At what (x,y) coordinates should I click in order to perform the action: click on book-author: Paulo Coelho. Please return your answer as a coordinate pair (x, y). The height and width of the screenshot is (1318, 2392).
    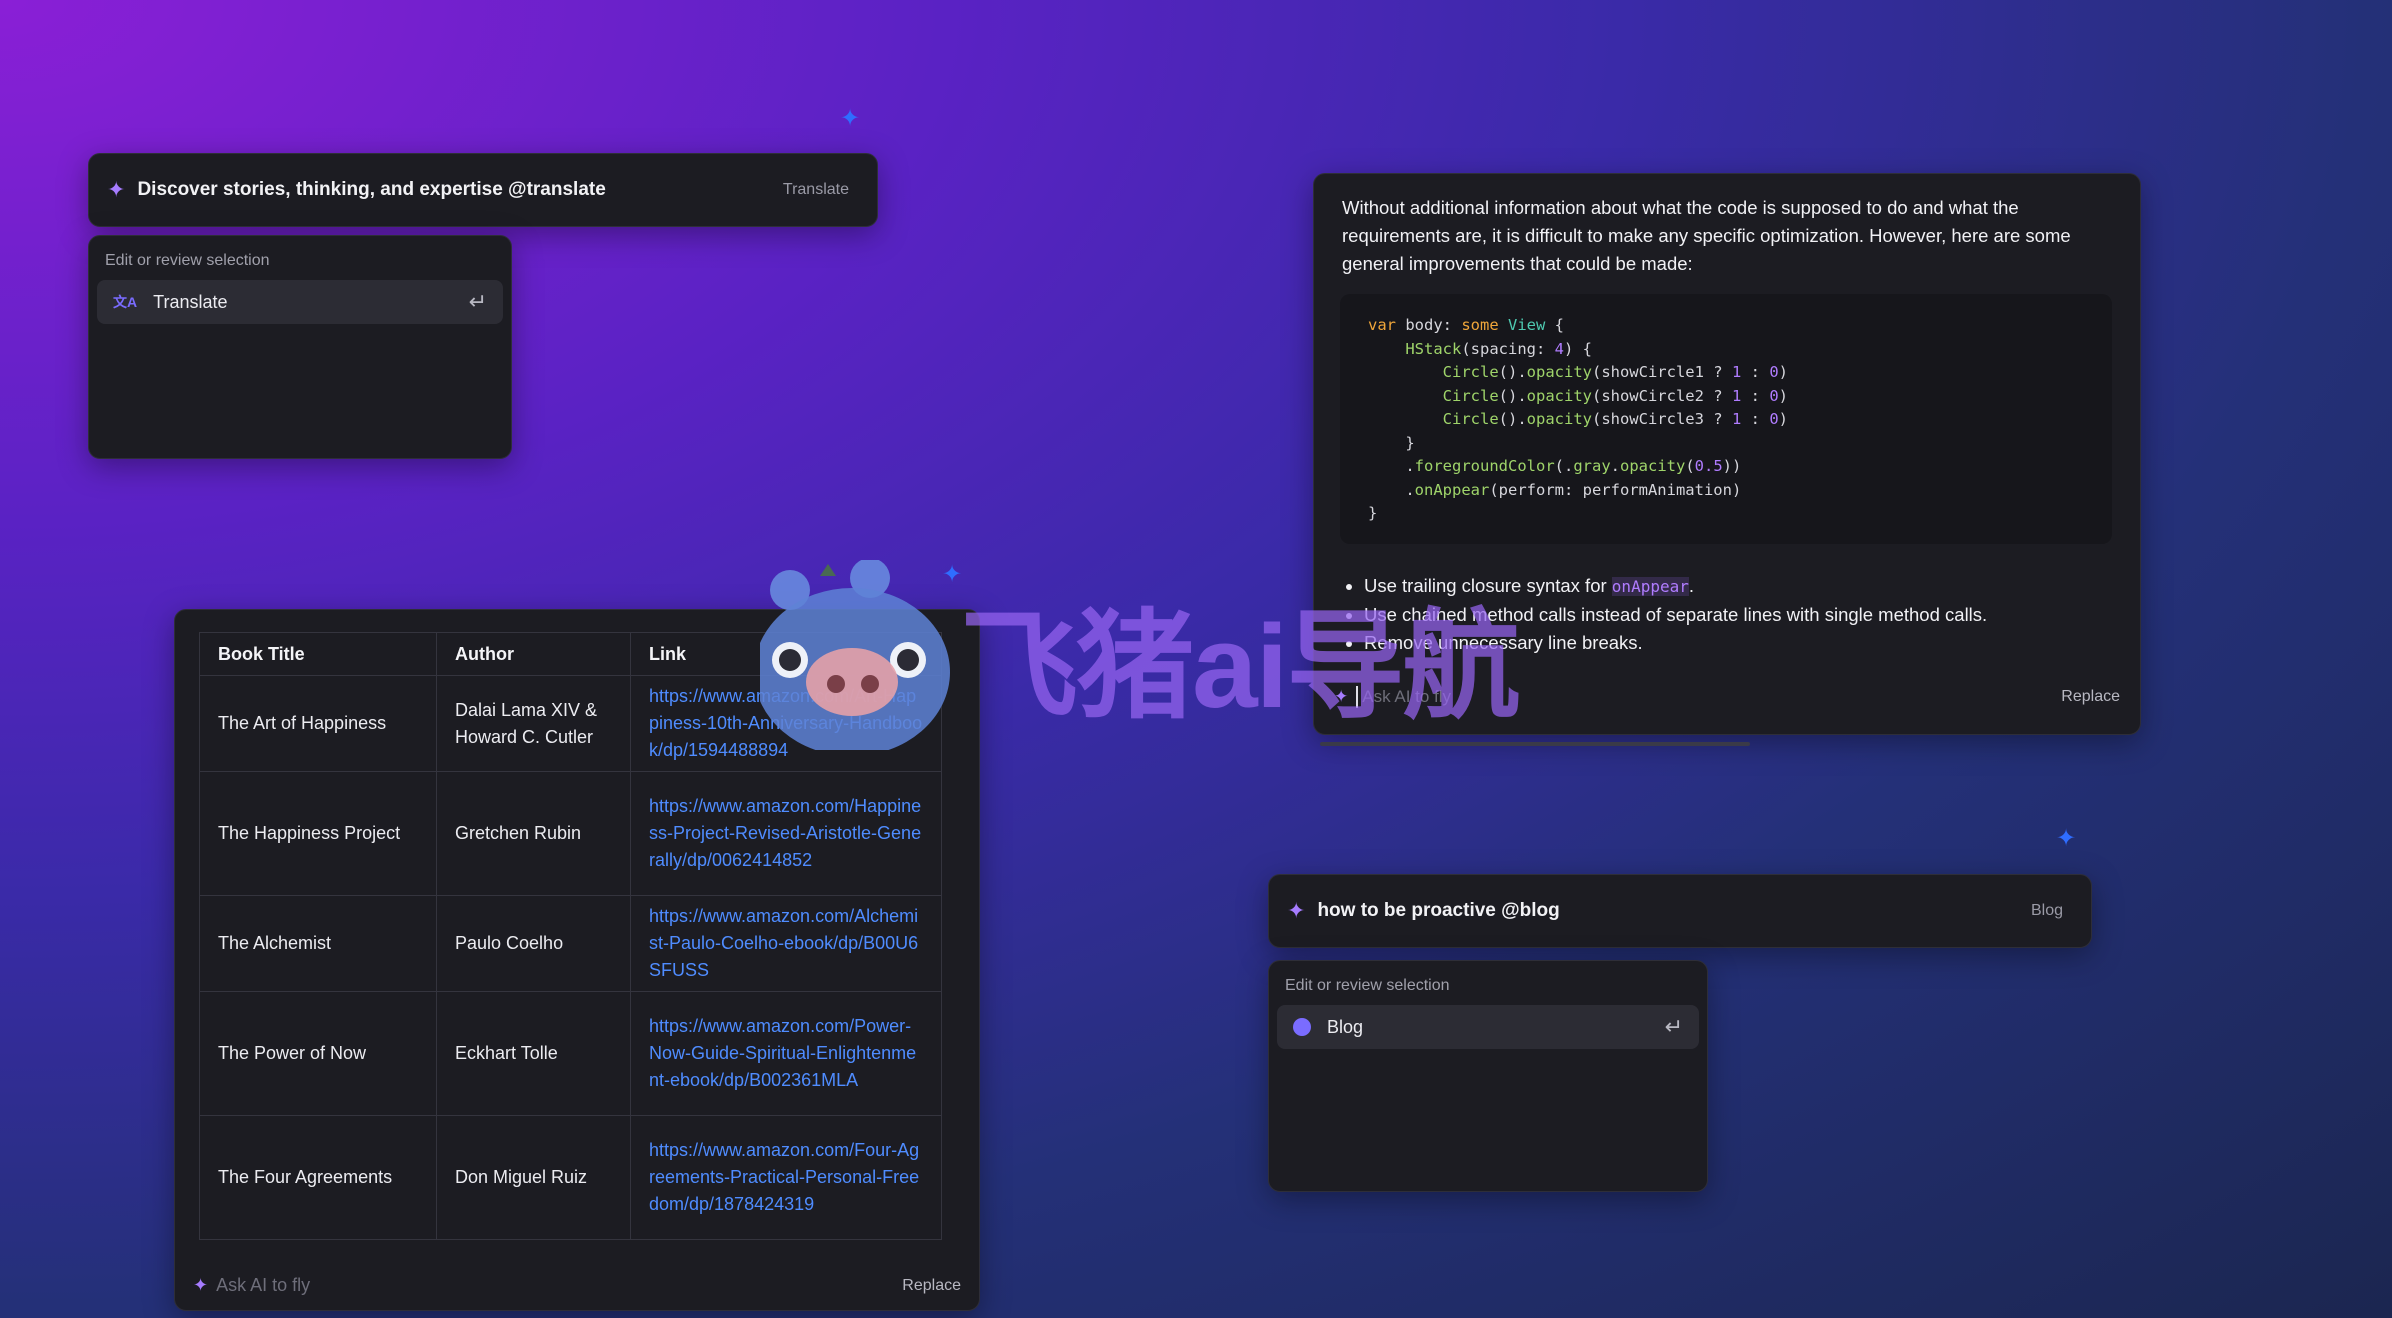
    Looking at the image, I should click on (533, 943).